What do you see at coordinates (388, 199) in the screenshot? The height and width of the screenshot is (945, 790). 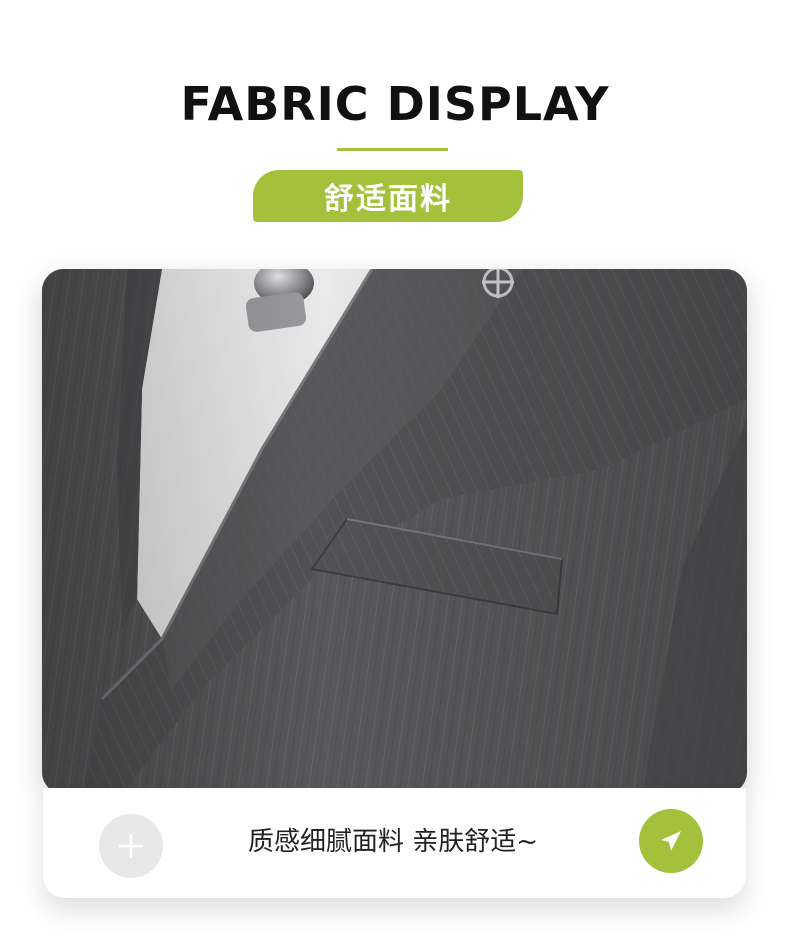 I see `subtitle-badge-label: 舒适面料` at bounding box center [388, 199].